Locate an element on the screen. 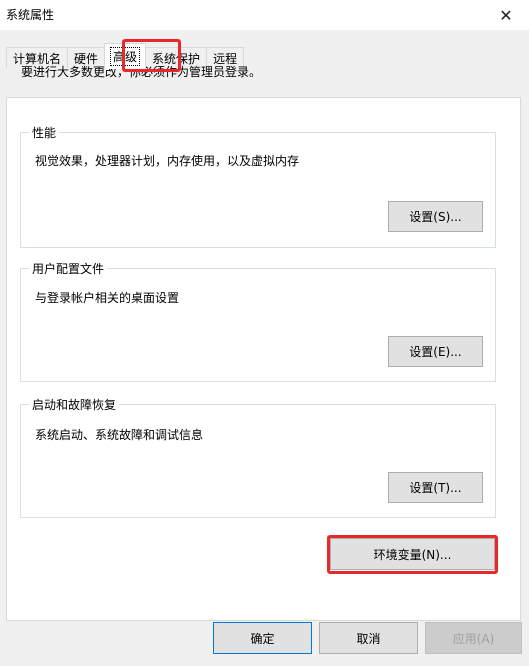 This screenshot has width=529, height=666. startup-recovery-description: 系统启动、系统故障和调试信息 is located at coordinates (119, 435).